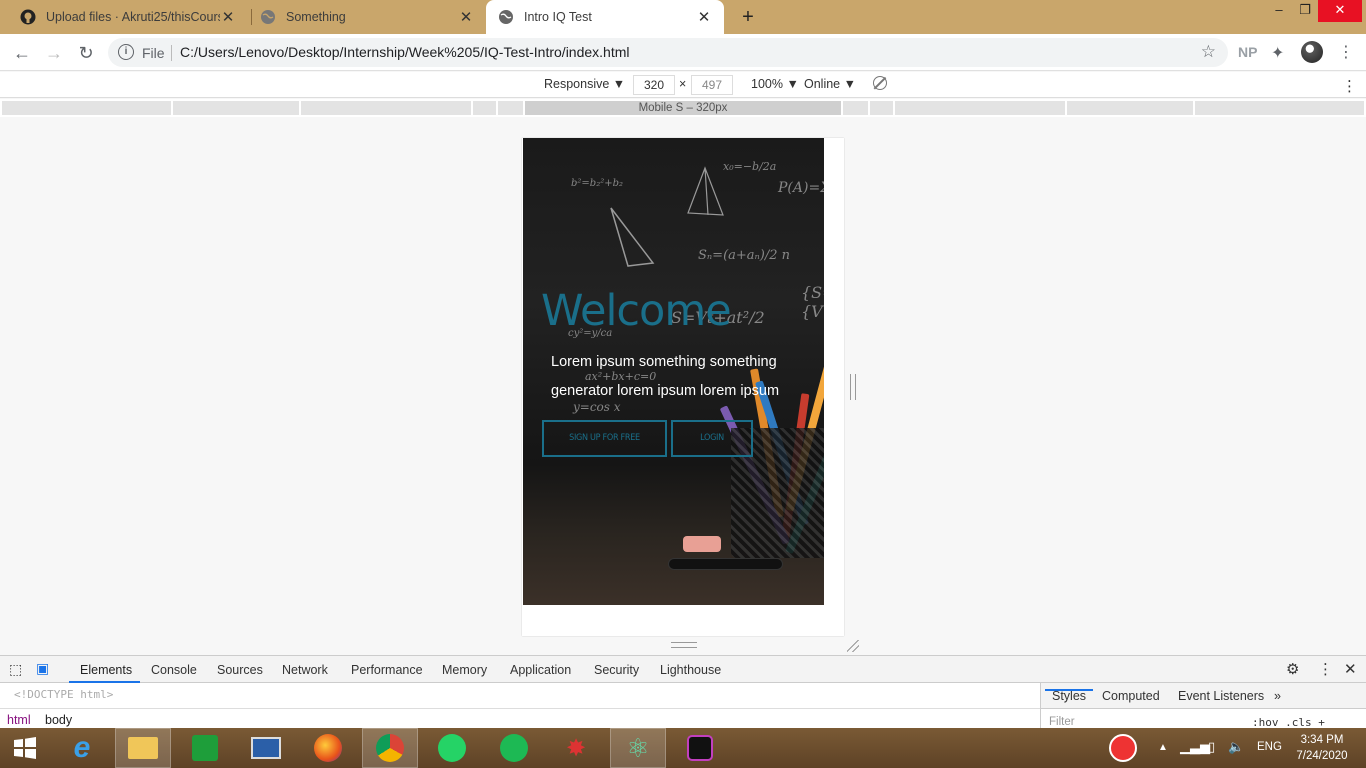  I want to click on firefox-icon, so click(328, 748).